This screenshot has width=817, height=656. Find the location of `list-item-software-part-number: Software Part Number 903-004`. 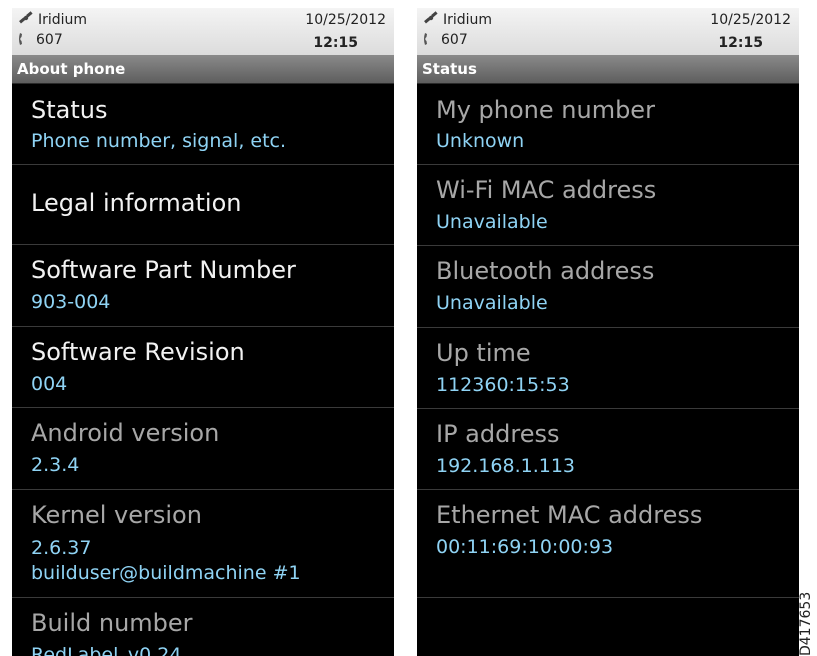

list-item-software-part-number: Software Part Number 903-004 is located at coordinates (203, 286).